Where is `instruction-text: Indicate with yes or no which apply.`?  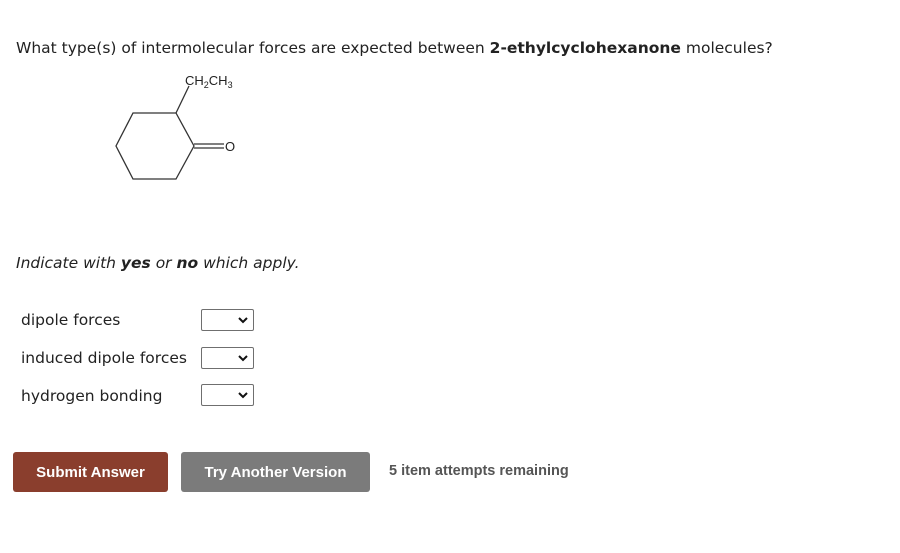
instruction-text: Indicate with yes or no which apply. is located at coordinates (158, 263).